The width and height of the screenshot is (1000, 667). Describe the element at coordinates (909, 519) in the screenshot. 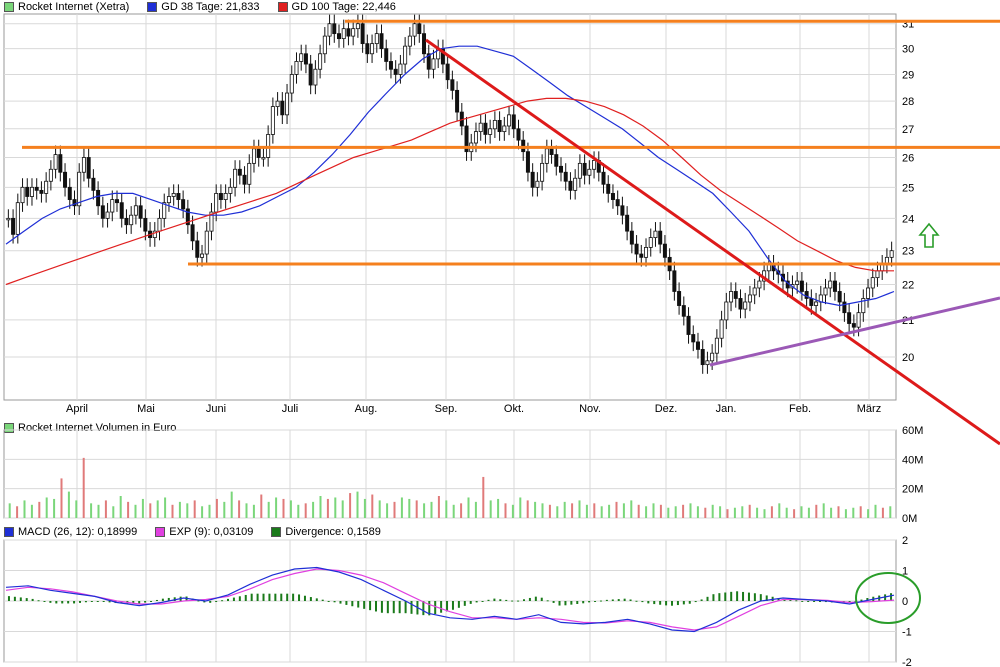

I see `volume-tick-label: 0M` at that location.